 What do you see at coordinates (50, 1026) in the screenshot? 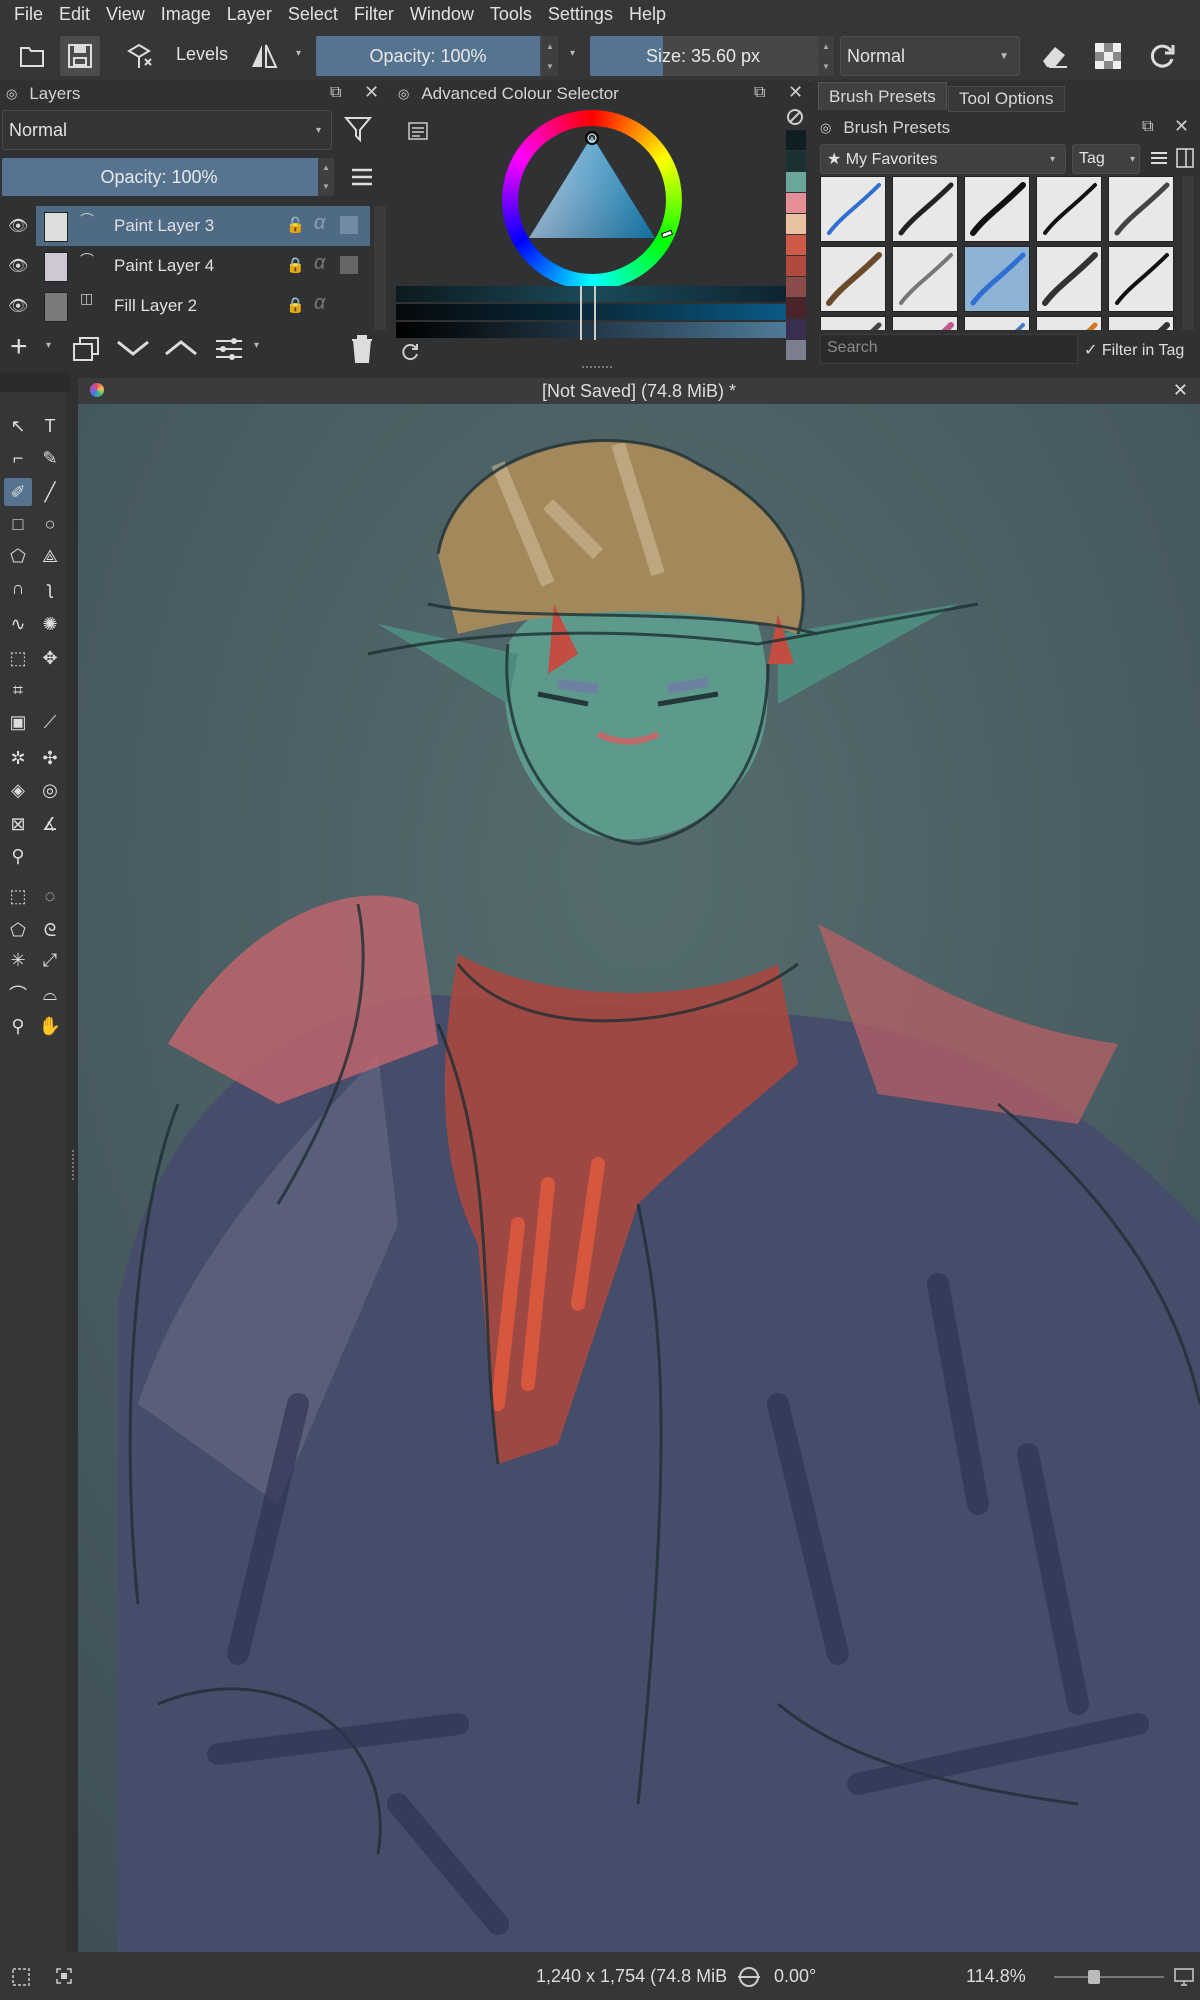
I see `pan-tool: ✋` at bounding box center [50, 1026].